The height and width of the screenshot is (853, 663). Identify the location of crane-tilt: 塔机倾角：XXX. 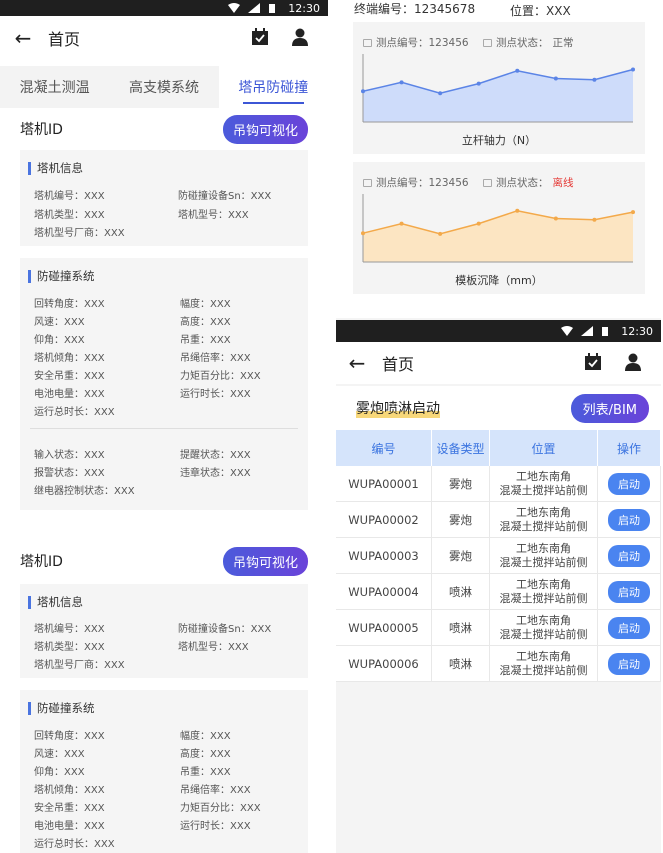
(69, 790).